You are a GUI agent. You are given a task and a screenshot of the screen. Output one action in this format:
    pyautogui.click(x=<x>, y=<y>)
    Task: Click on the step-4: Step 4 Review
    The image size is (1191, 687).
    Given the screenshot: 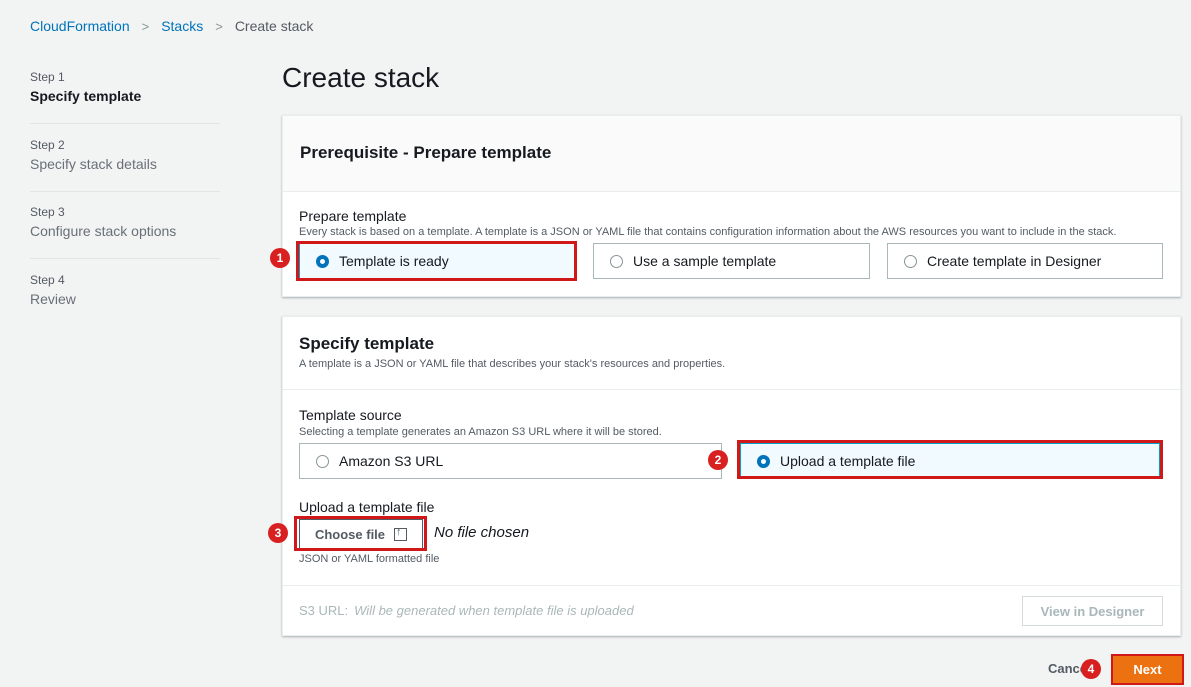 What is the action you would take?
    pyautogui.click(x=125, y=307)
    